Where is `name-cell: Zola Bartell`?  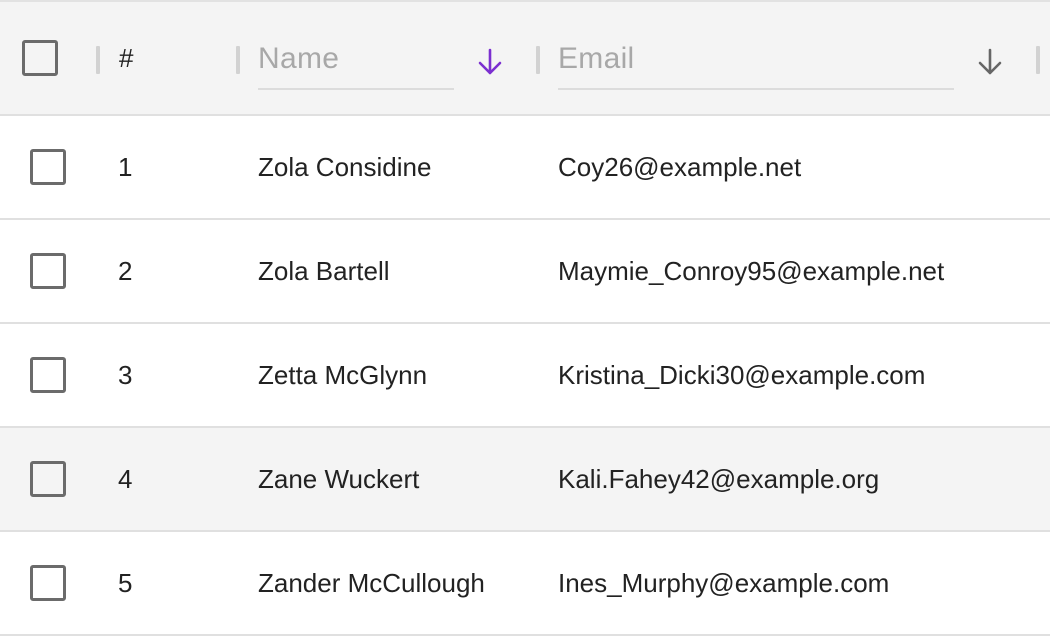 name-cell: Zola Bartell is located at coordinates (388, 271).